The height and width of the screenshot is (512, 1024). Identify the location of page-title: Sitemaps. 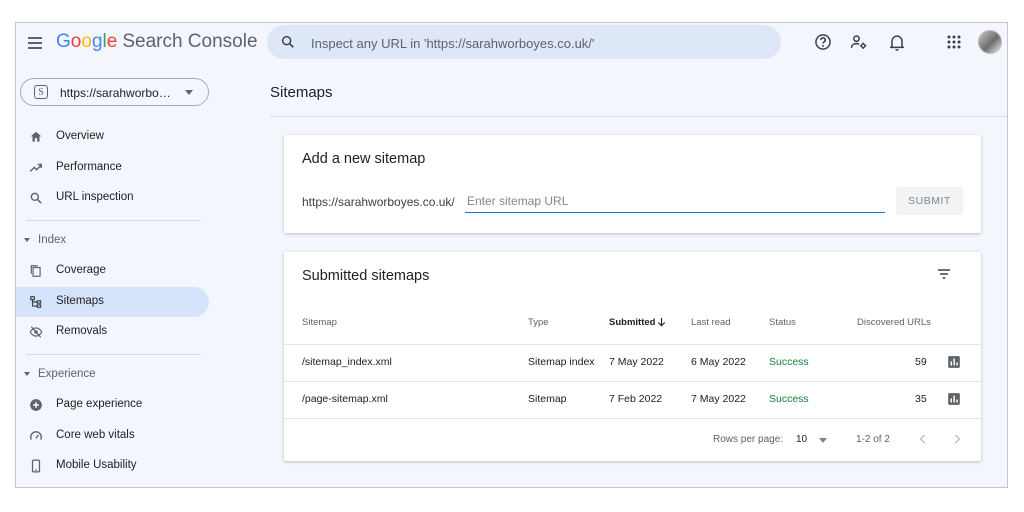
(301, 92).